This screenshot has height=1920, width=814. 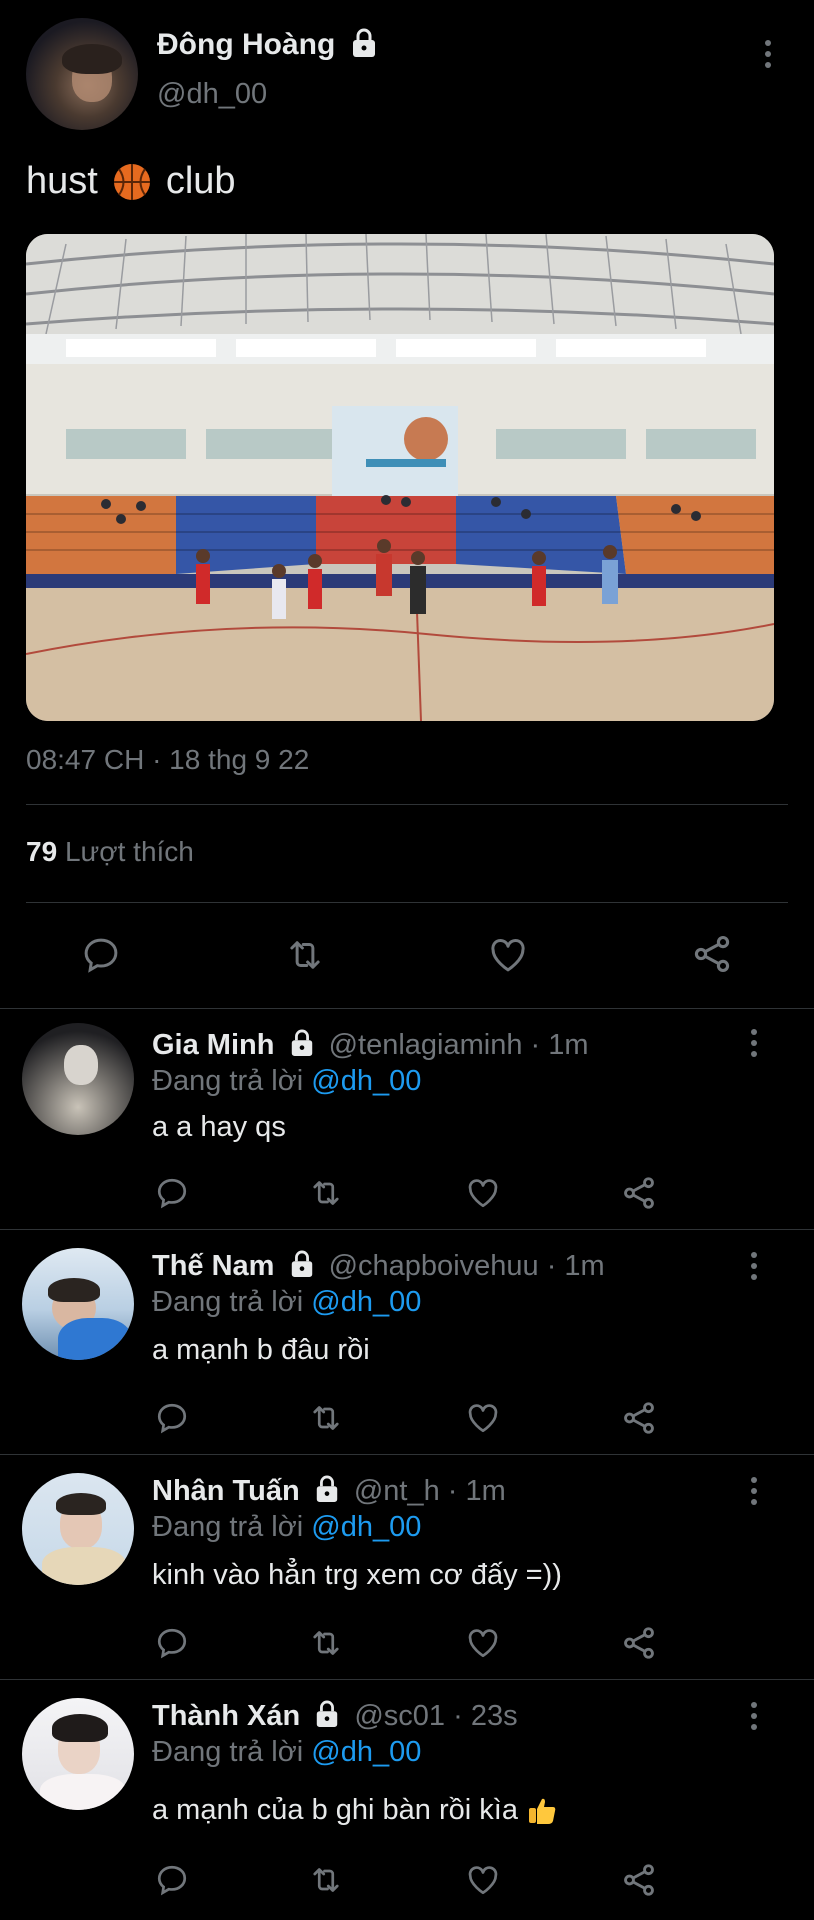 I want to click on reply-text-content: a mạnh của b ghi bàn rồi kìa, so click(x=335, y=1810).